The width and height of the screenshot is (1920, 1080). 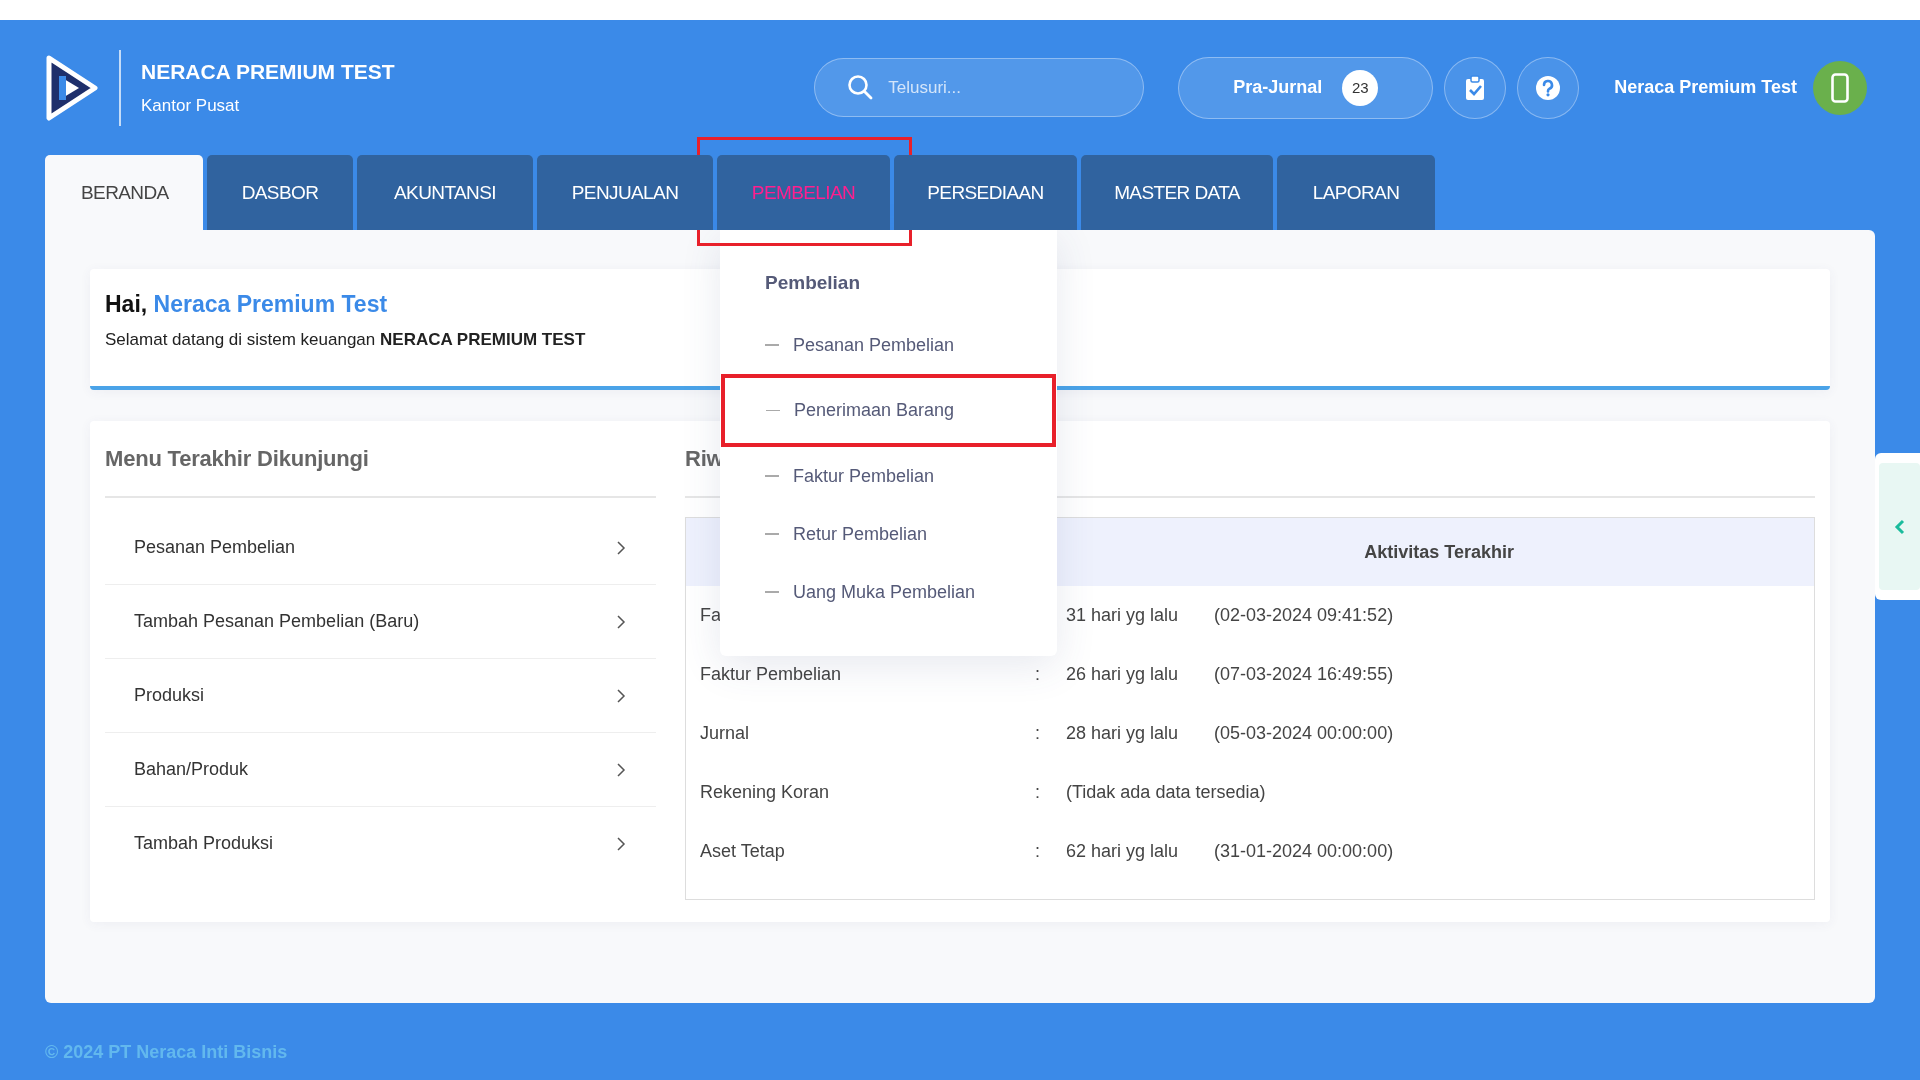 What do you see at coordinates (345, 340) in the screenshot?
I see `welcome-message: Selamat datang di sistem keuangan NERACA PREMIUM TEST` at bounding box center [345, 340].